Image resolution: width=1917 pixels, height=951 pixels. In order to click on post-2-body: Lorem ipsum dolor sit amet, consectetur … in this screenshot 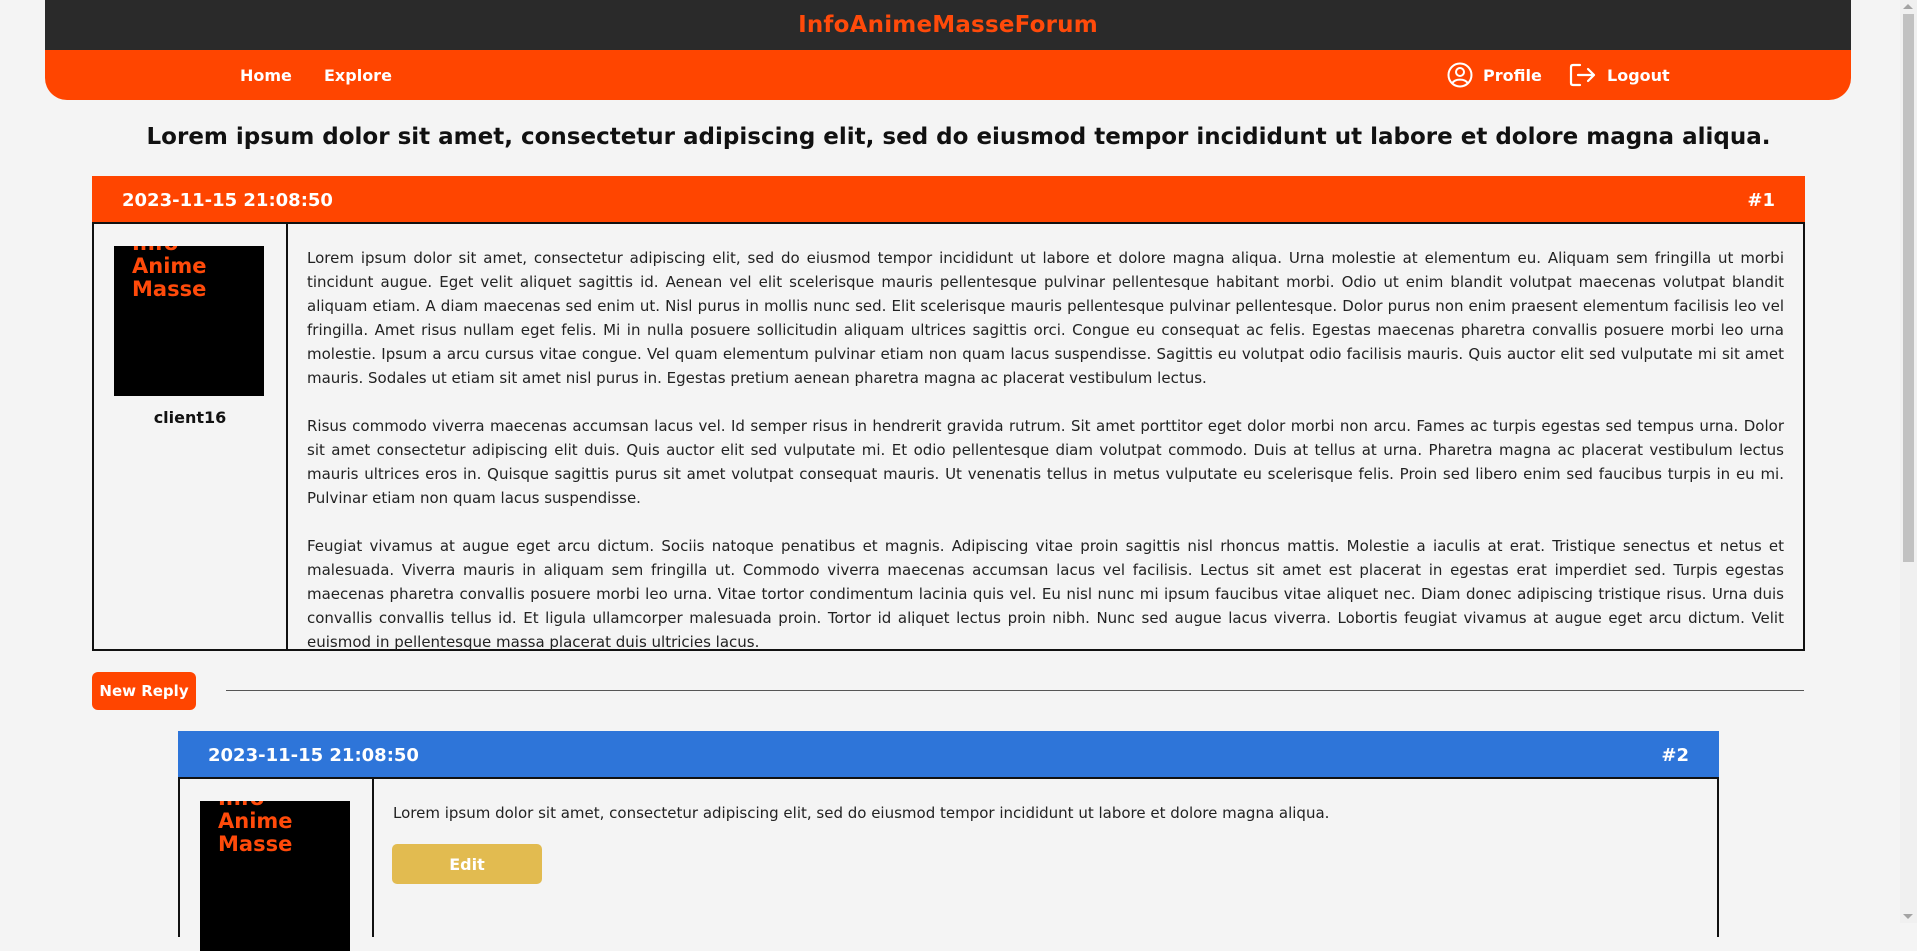, I will do `click(1043, 825)`.